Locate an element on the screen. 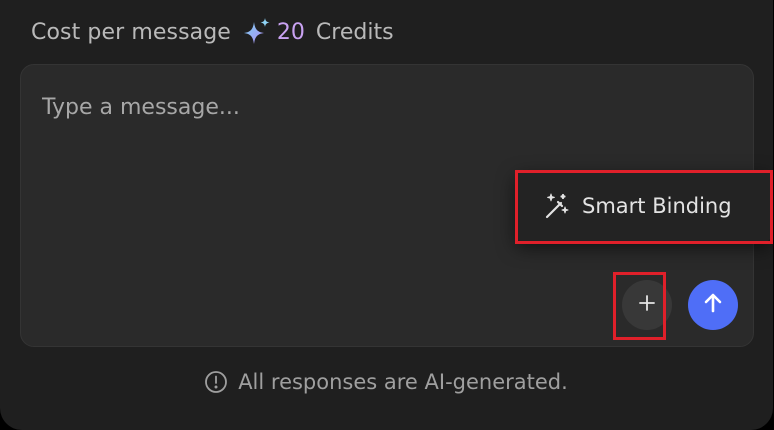  message-input is located at coordinates (387, 107).